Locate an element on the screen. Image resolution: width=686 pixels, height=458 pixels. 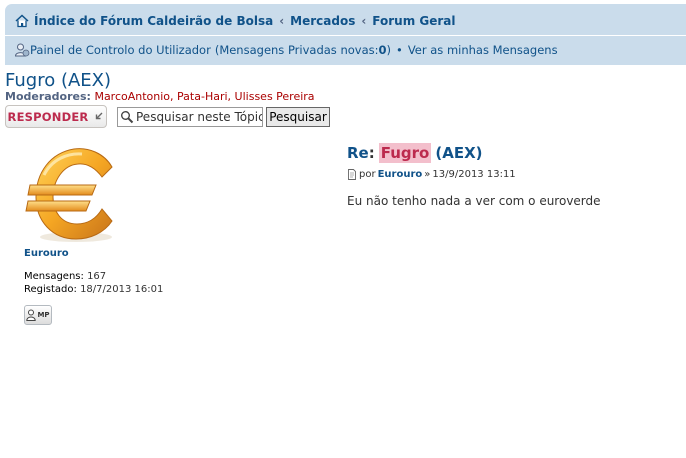
post-subject: Re: Fugro (AEX) is located at coordinates (415, 153).